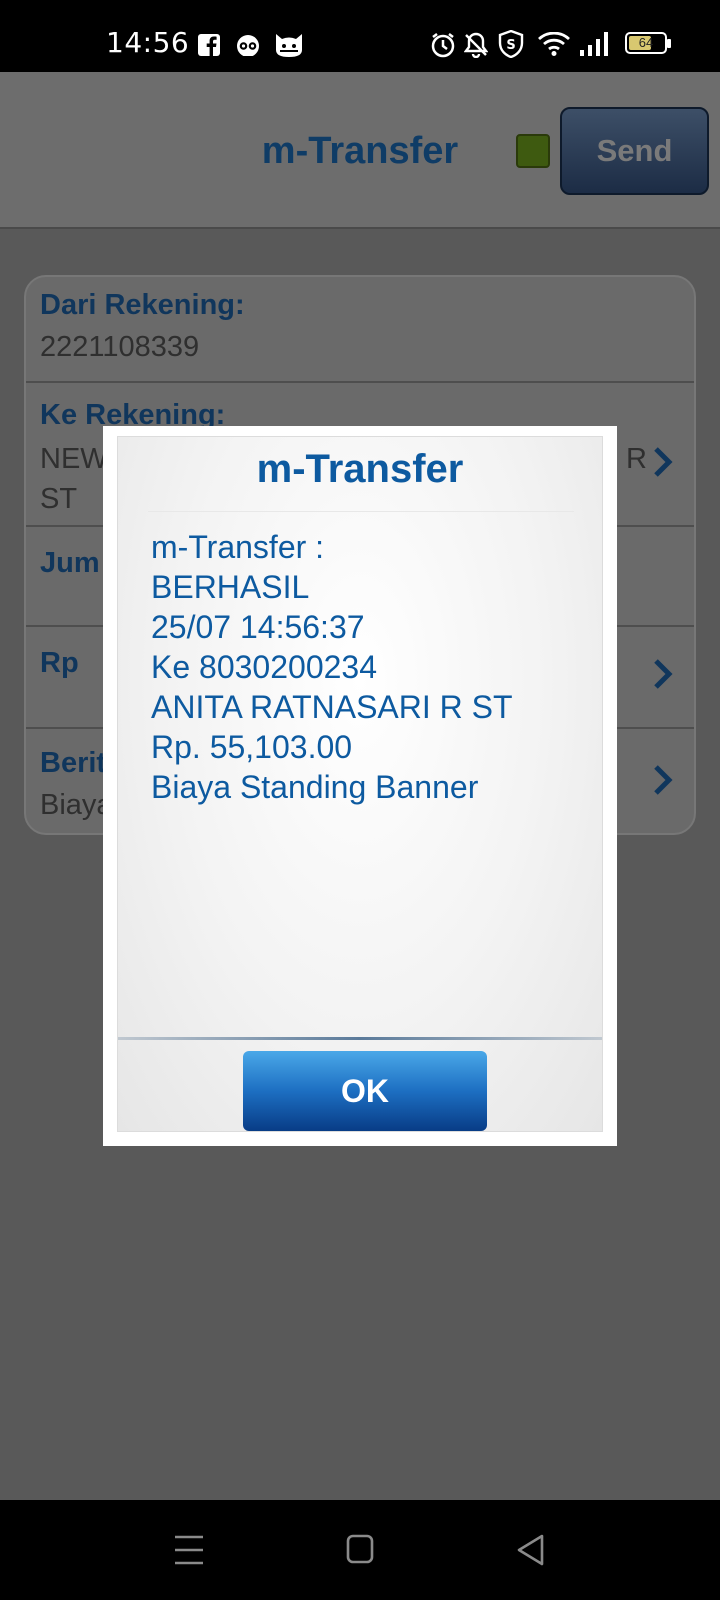  What do you see at coordinates (476, 47) in the screenshot?
I see `bell-off-icon` at bounding box center [476, 47].